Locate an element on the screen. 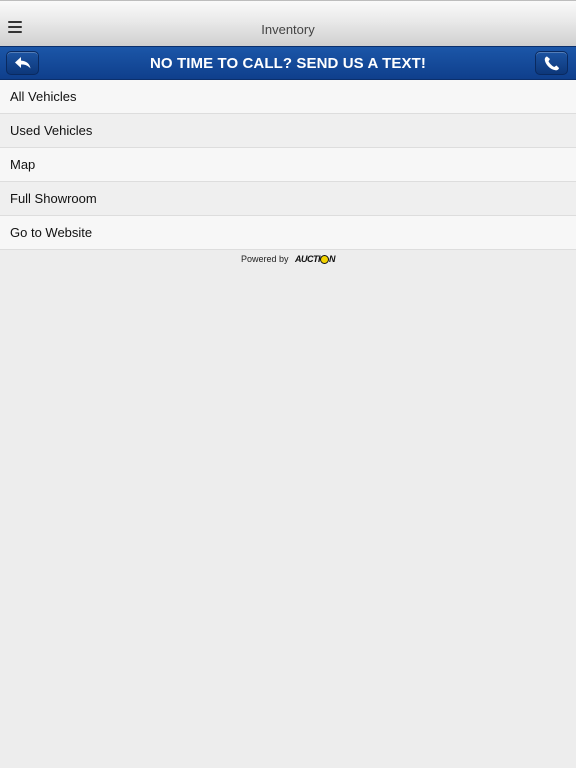 This screenshot has height=768, width=576. list-item-all-vehicles: All Vehicles is located at coordinates (288, 97).